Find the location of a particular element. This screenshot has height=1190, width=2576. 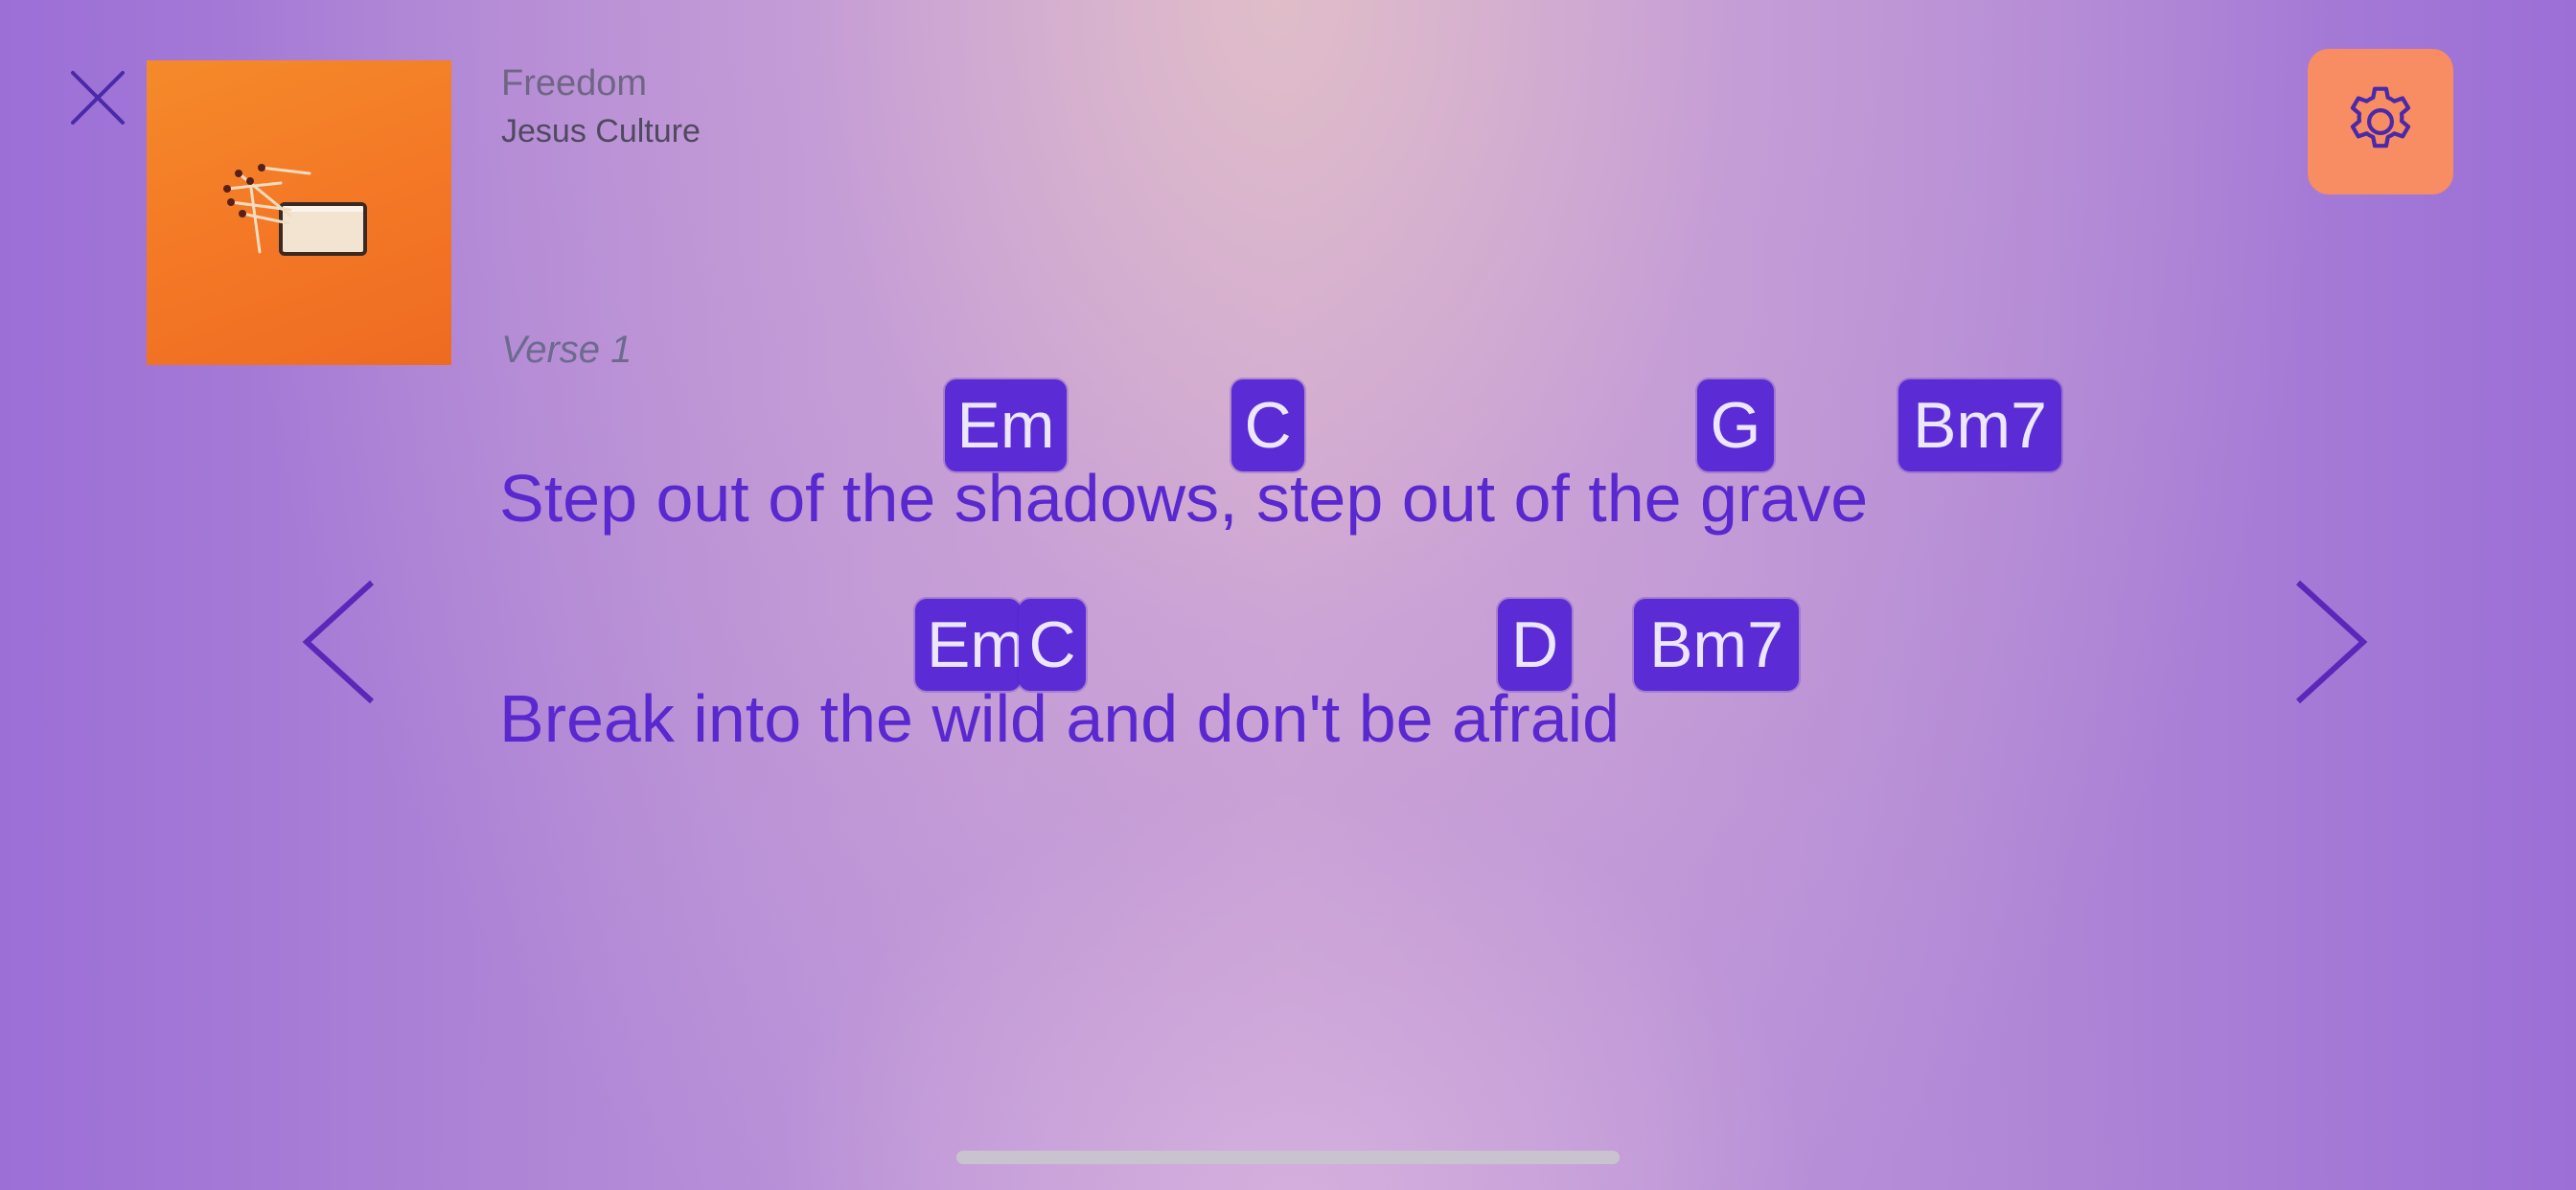

home-indicator is located at coordinates (1288, 1158).